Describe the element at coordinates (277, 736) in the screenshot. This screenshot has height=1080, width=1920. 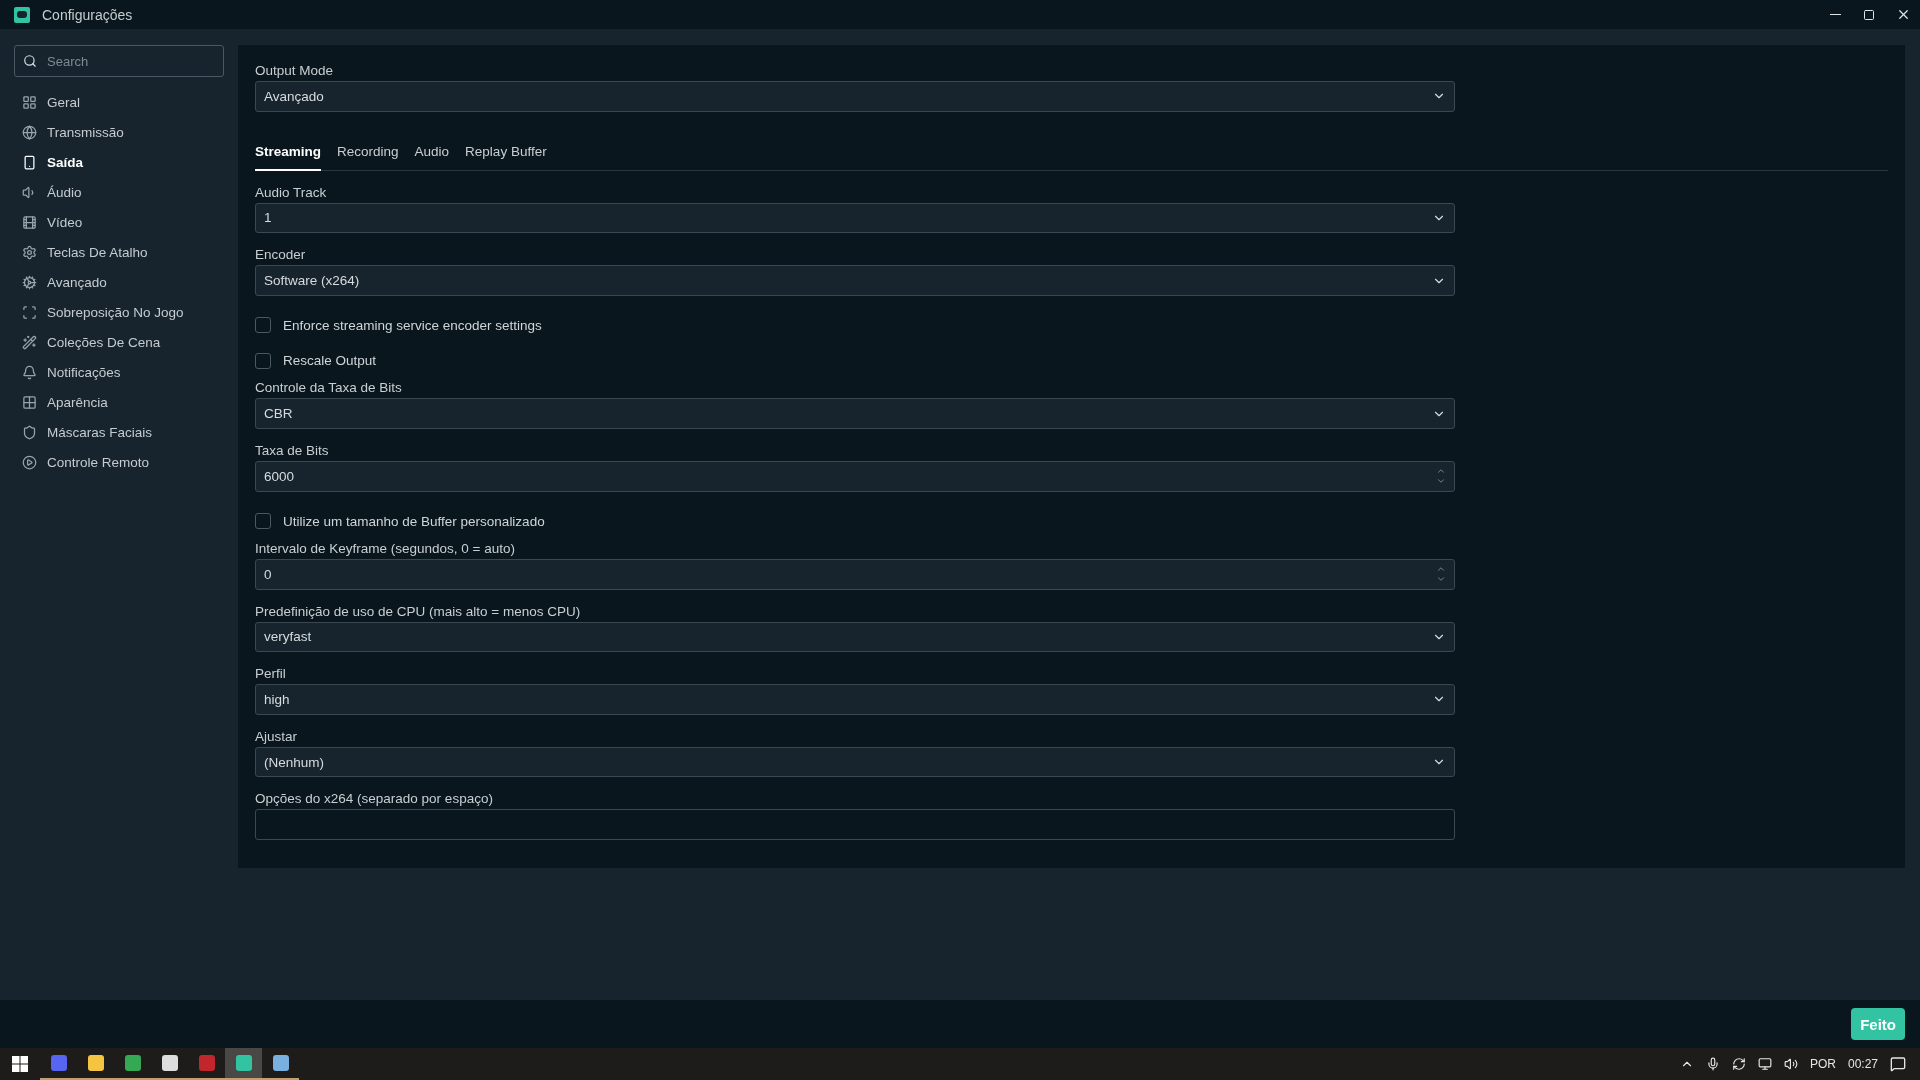
I see `field-label: Ajustar` at that location.